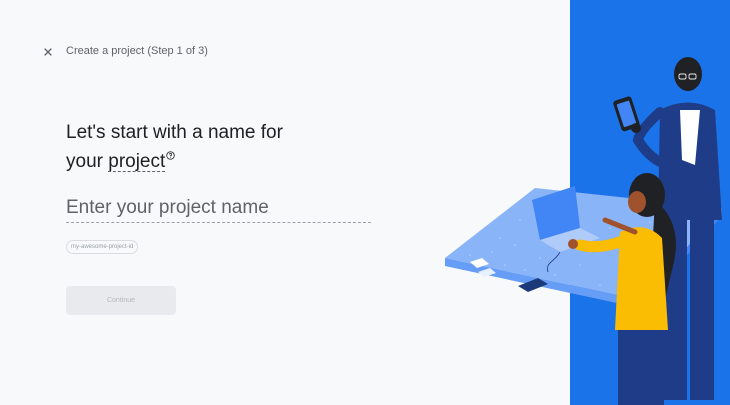  Describe the element at coordinates (206, 147) in the screenshot. I see `project-name-heading: Let's start with a name for your project` at that location.